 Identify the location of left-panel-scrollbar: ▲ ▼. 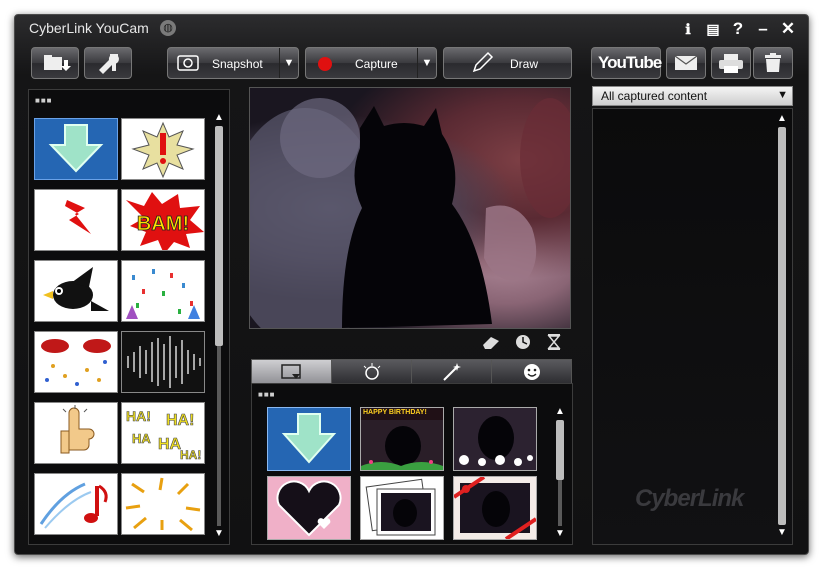
(219, 326).